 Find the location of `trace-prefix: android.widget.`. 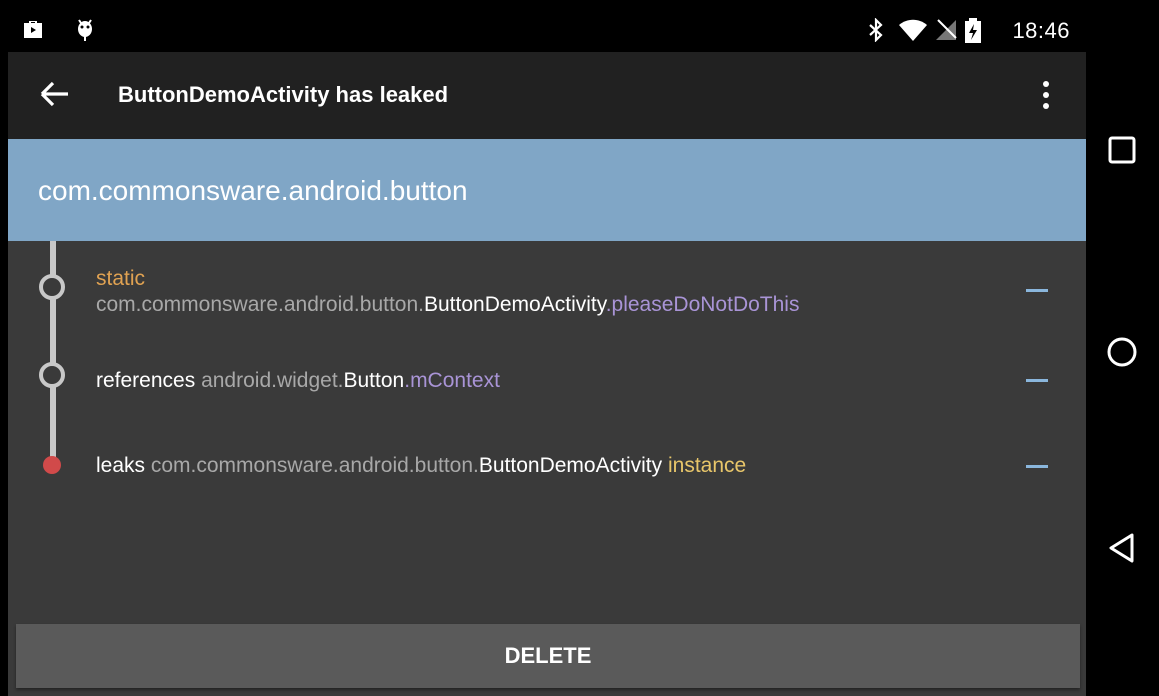

trace-prefix: android.widget. is located at coordinates (272, 380).